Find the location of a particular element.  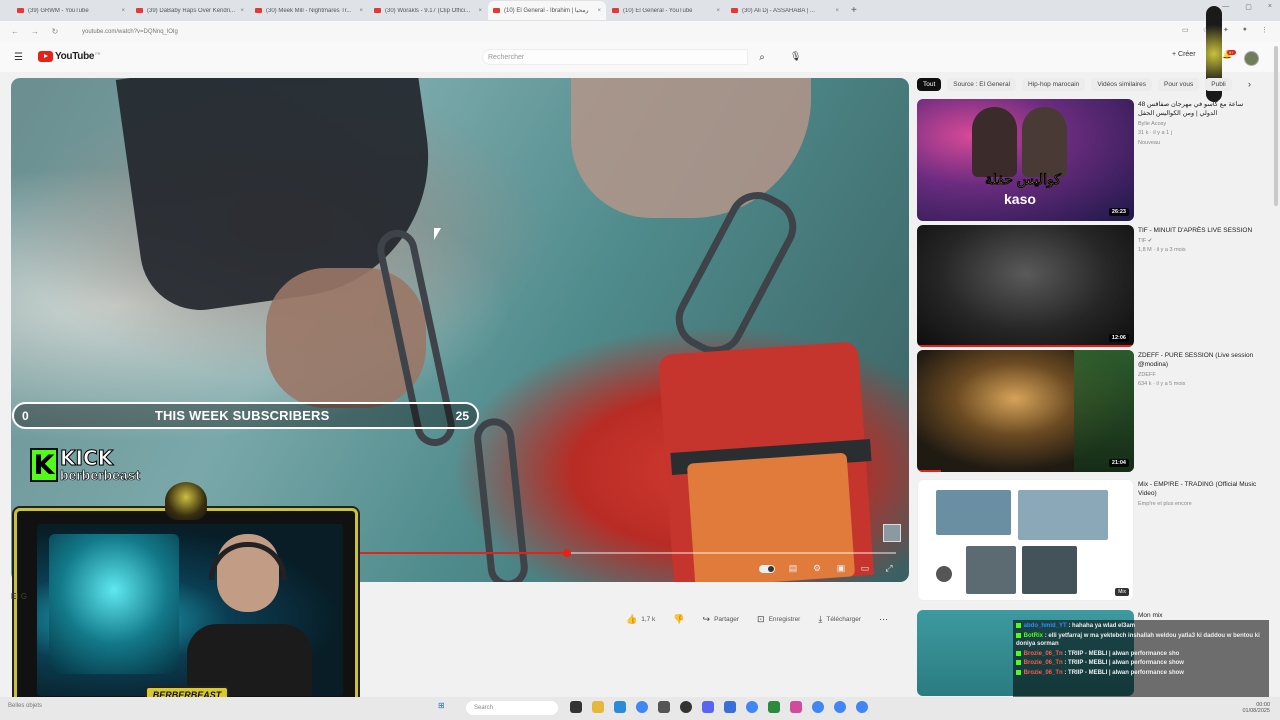

browser-tab: (30) Meek Mill - Nightmares Tr... × is located at coordinates (309, 10).